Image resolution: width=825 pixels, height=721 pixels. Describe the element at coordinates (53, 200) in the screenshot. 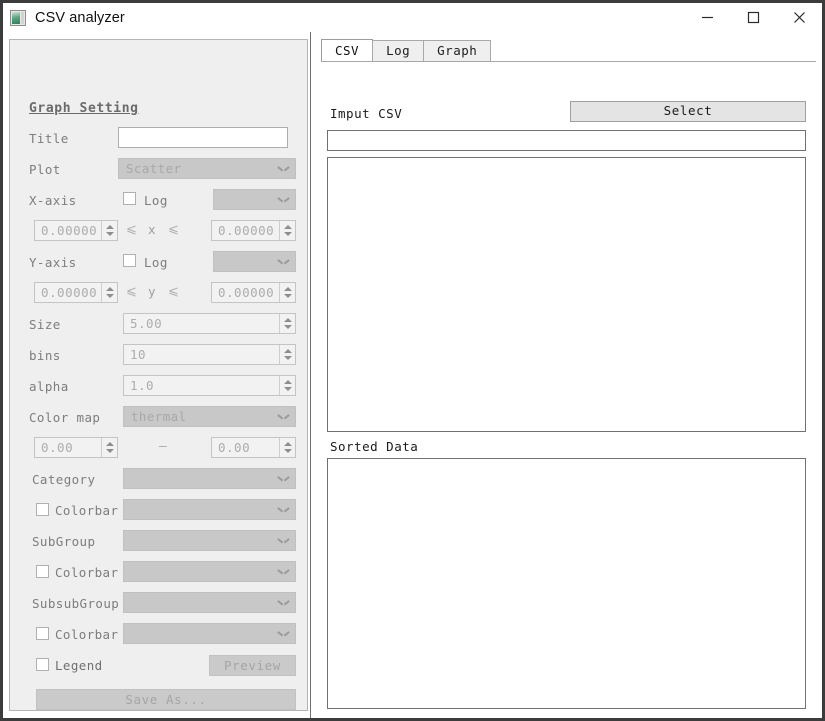

I see `x-axis-label: X-axis` at that location.